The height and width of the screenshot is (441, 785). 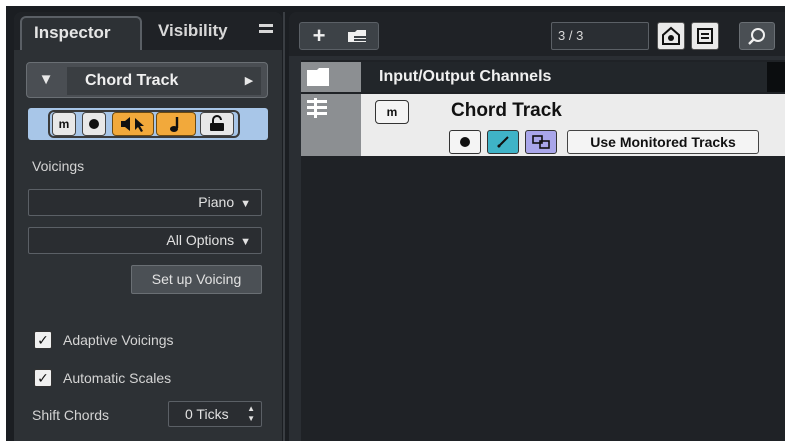 What do you see at coordinates (216, 202) in the screenshot?
I see `voicing-preset-value: Piano` at bounding box center [216, 202].